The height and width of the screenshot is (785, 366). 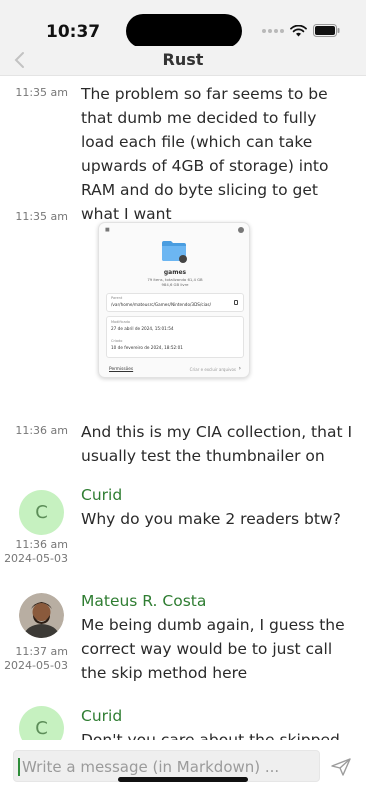 What do you see at coordinates (107, 230) in the screenshot?
I see `window-menu-icon: ■` at bounding box center [107, 230].